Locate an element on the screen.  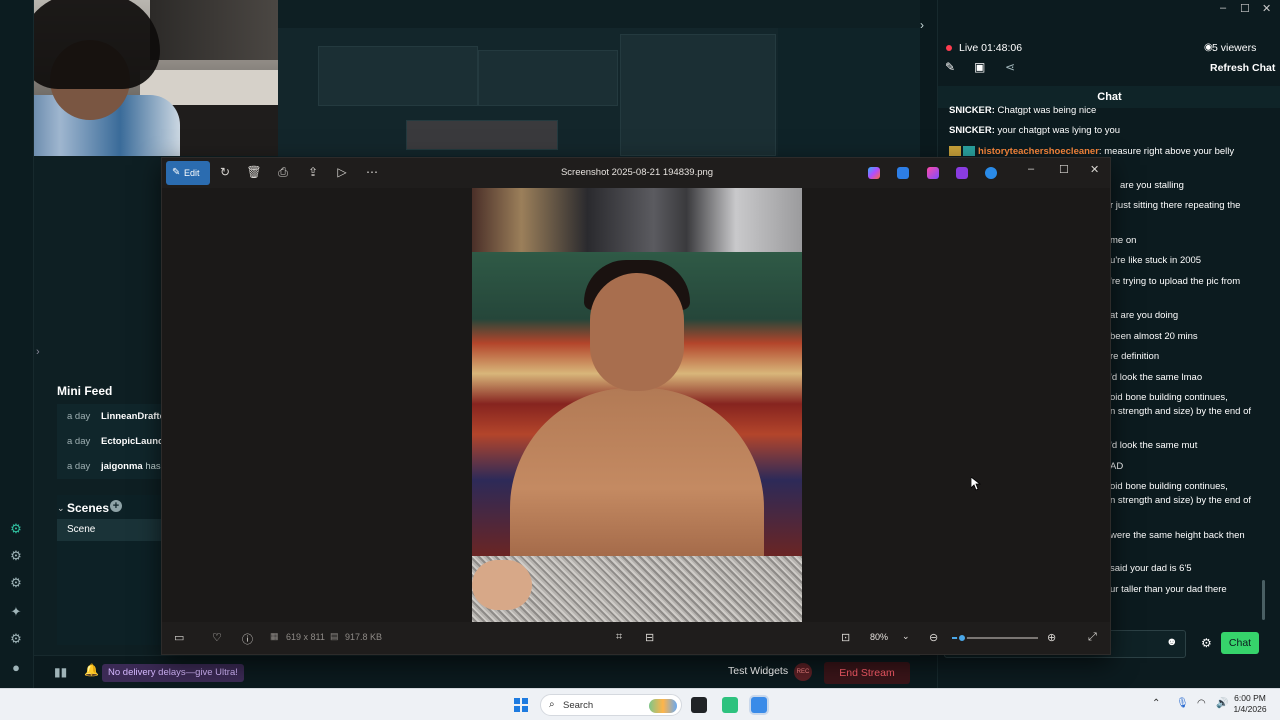
chat-send-button: Chat is located at coordinates (1240, 643).